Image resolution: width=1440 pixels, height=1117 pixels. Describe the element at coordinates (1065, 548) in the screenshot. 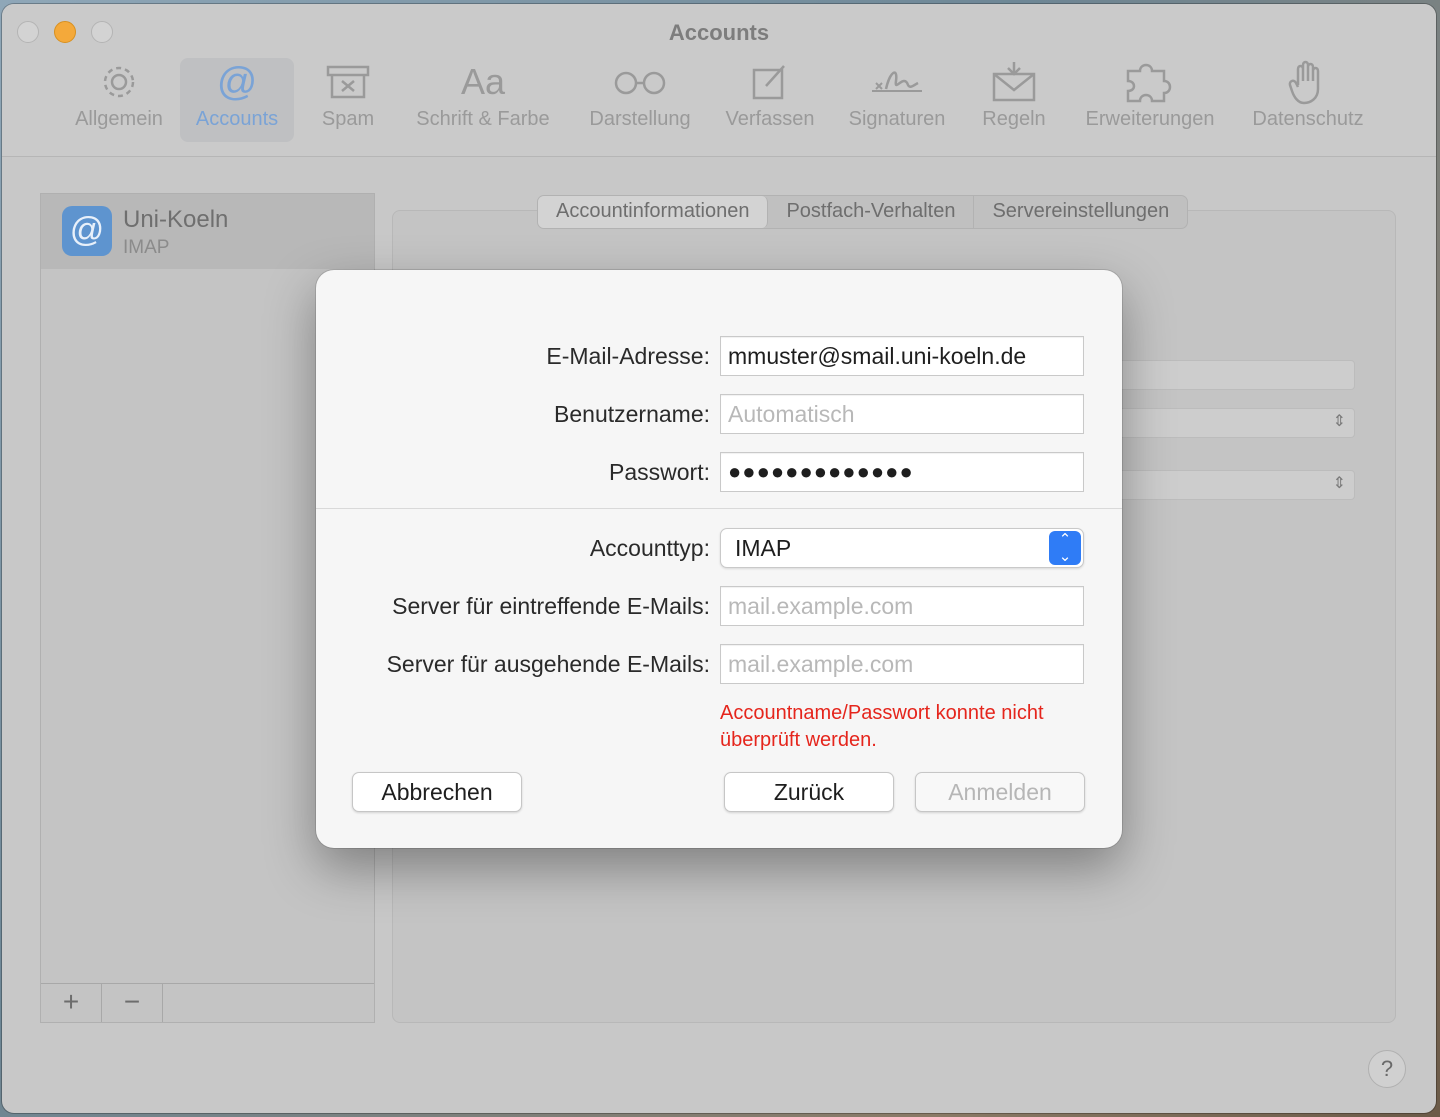

I see `chevron-updown-icon: ⌃ ⌄` at that location.